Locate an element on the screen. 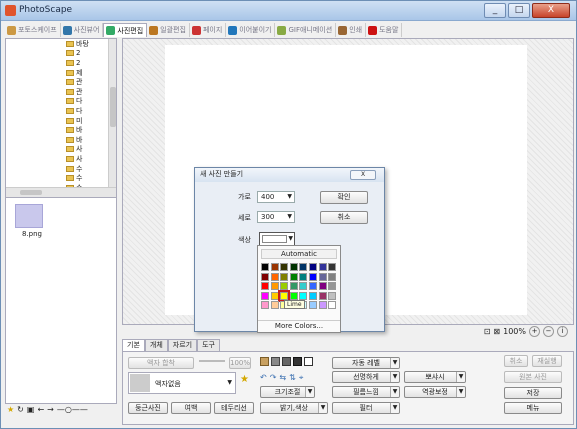 This screenshot has width=577, height=429. width-select: 400 ▼ is located at coordinates (276, 197).